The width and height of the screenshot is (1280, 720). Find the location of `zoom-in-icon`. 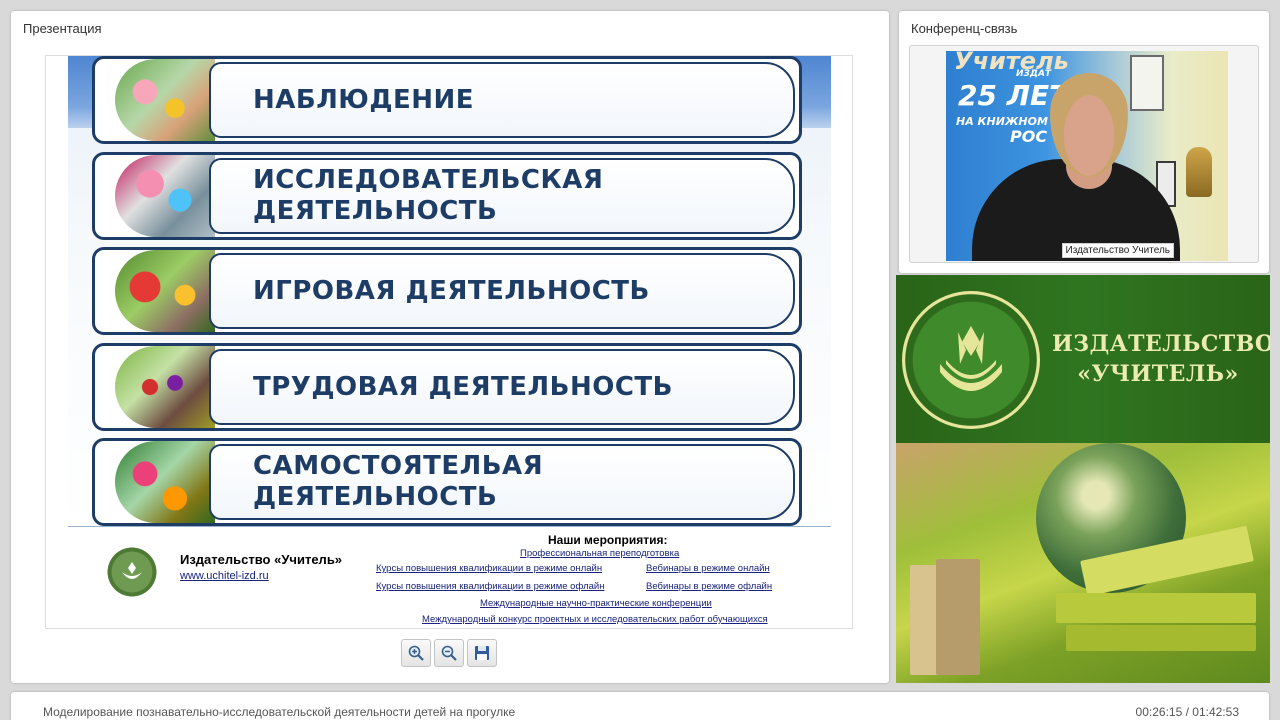

zoom-in-icon is located at coordinates (416, 653).